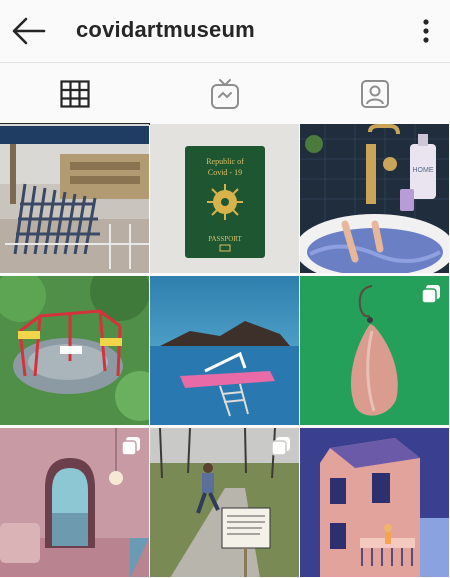 The image size is (450, 578). I want to click on carousel-image, so click(74, 350).